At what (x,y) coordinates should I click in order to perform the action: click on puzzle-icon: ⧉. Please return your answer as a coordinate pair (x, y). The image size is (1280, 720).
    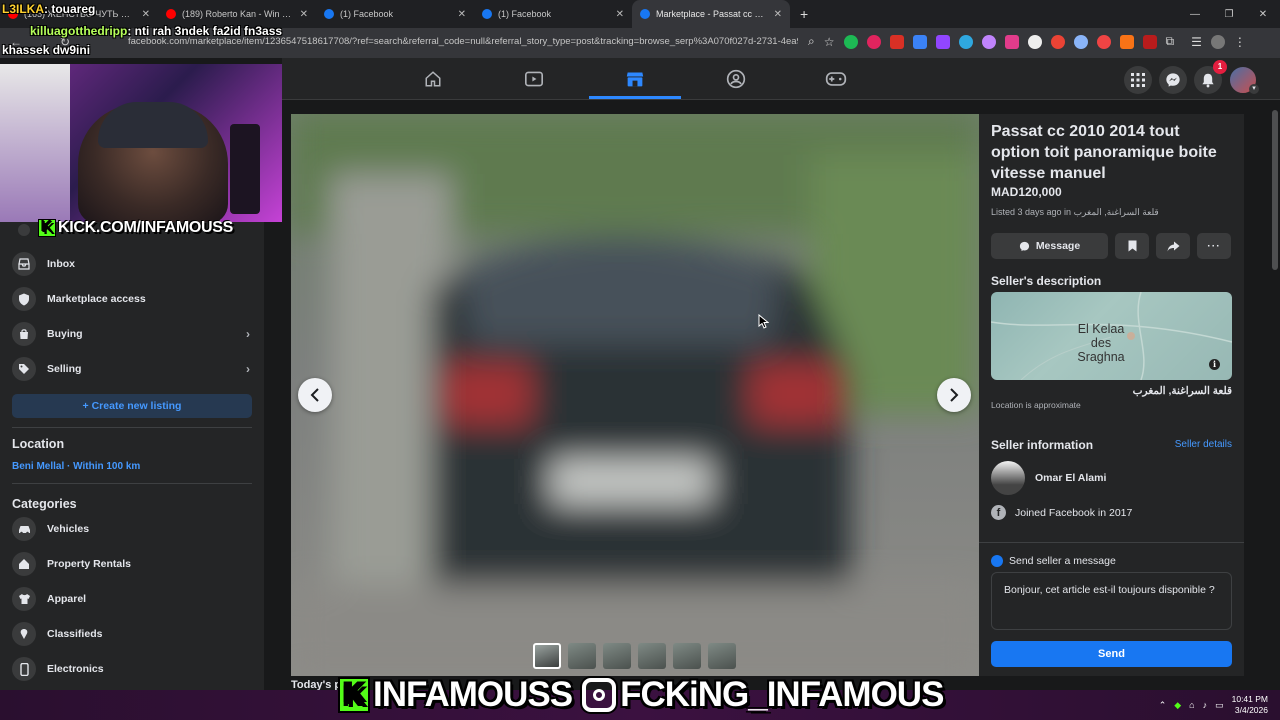
    Looking at the image, I should click on (1170, 41).